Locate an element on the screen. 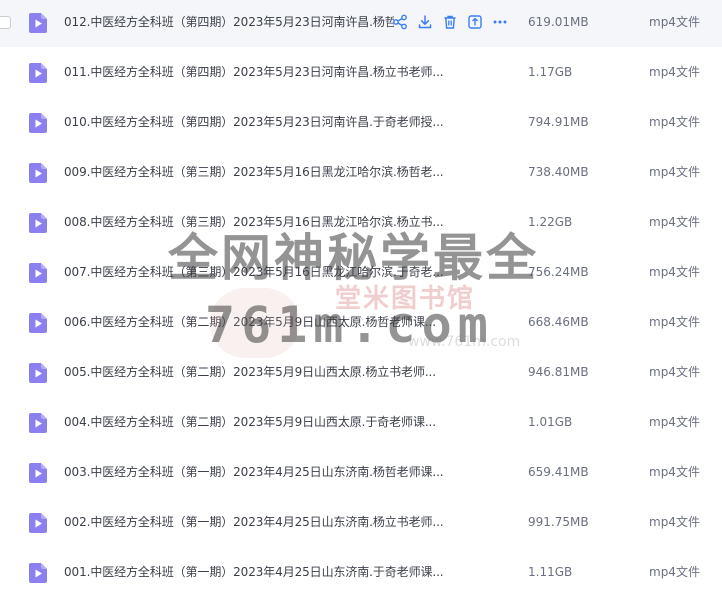  file-size: 1.01GB is located at coordinates (550, 422).